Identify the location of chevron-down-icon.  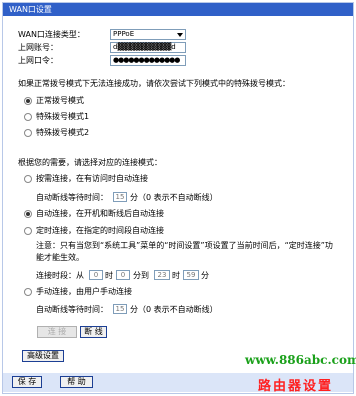
(180, 35).